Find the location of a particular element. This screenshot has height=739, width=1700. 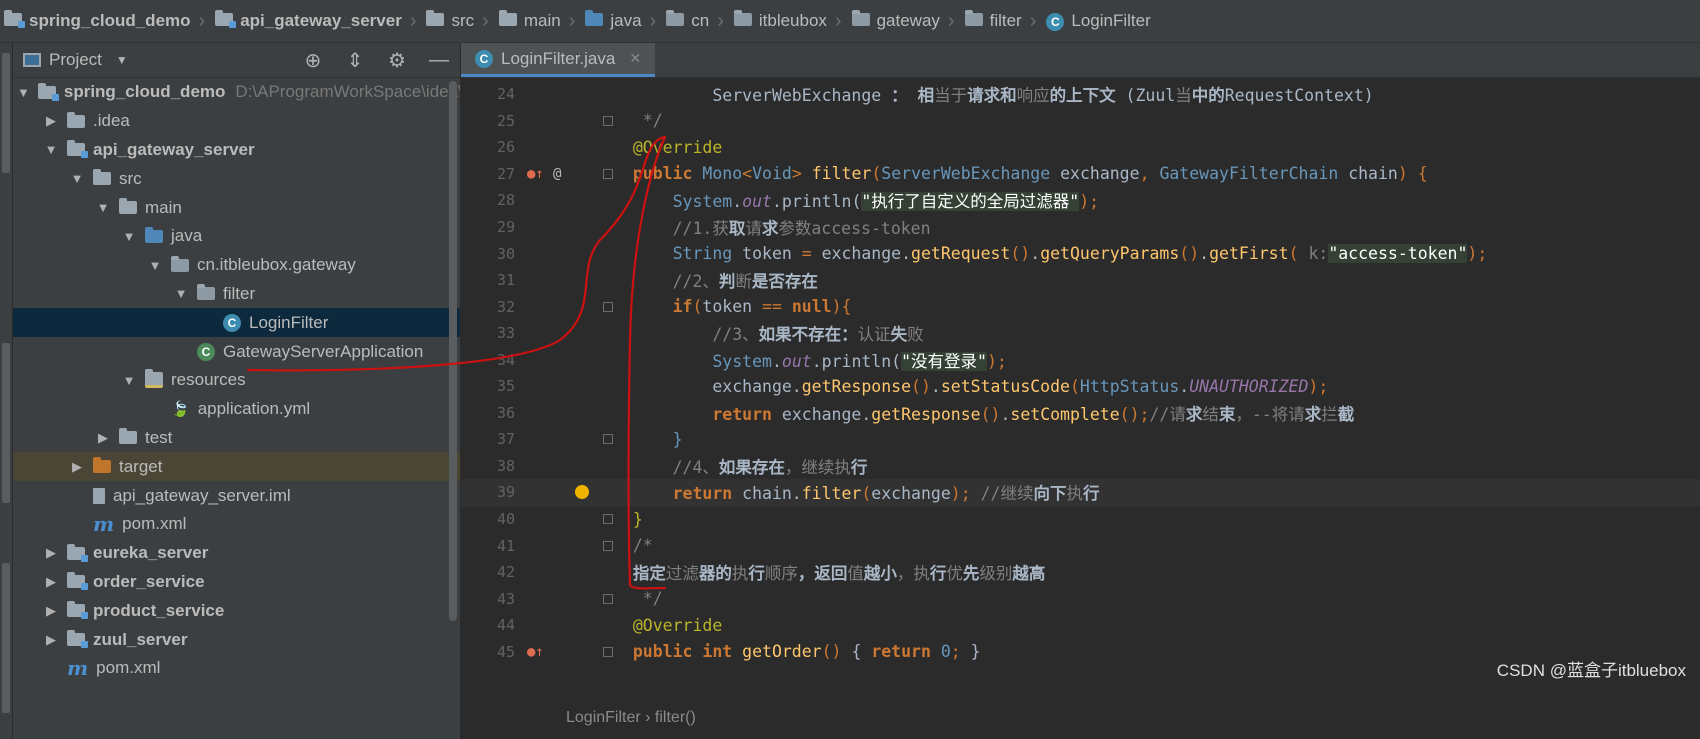

favorites-tool-tab is located at coordinates (6, 638).